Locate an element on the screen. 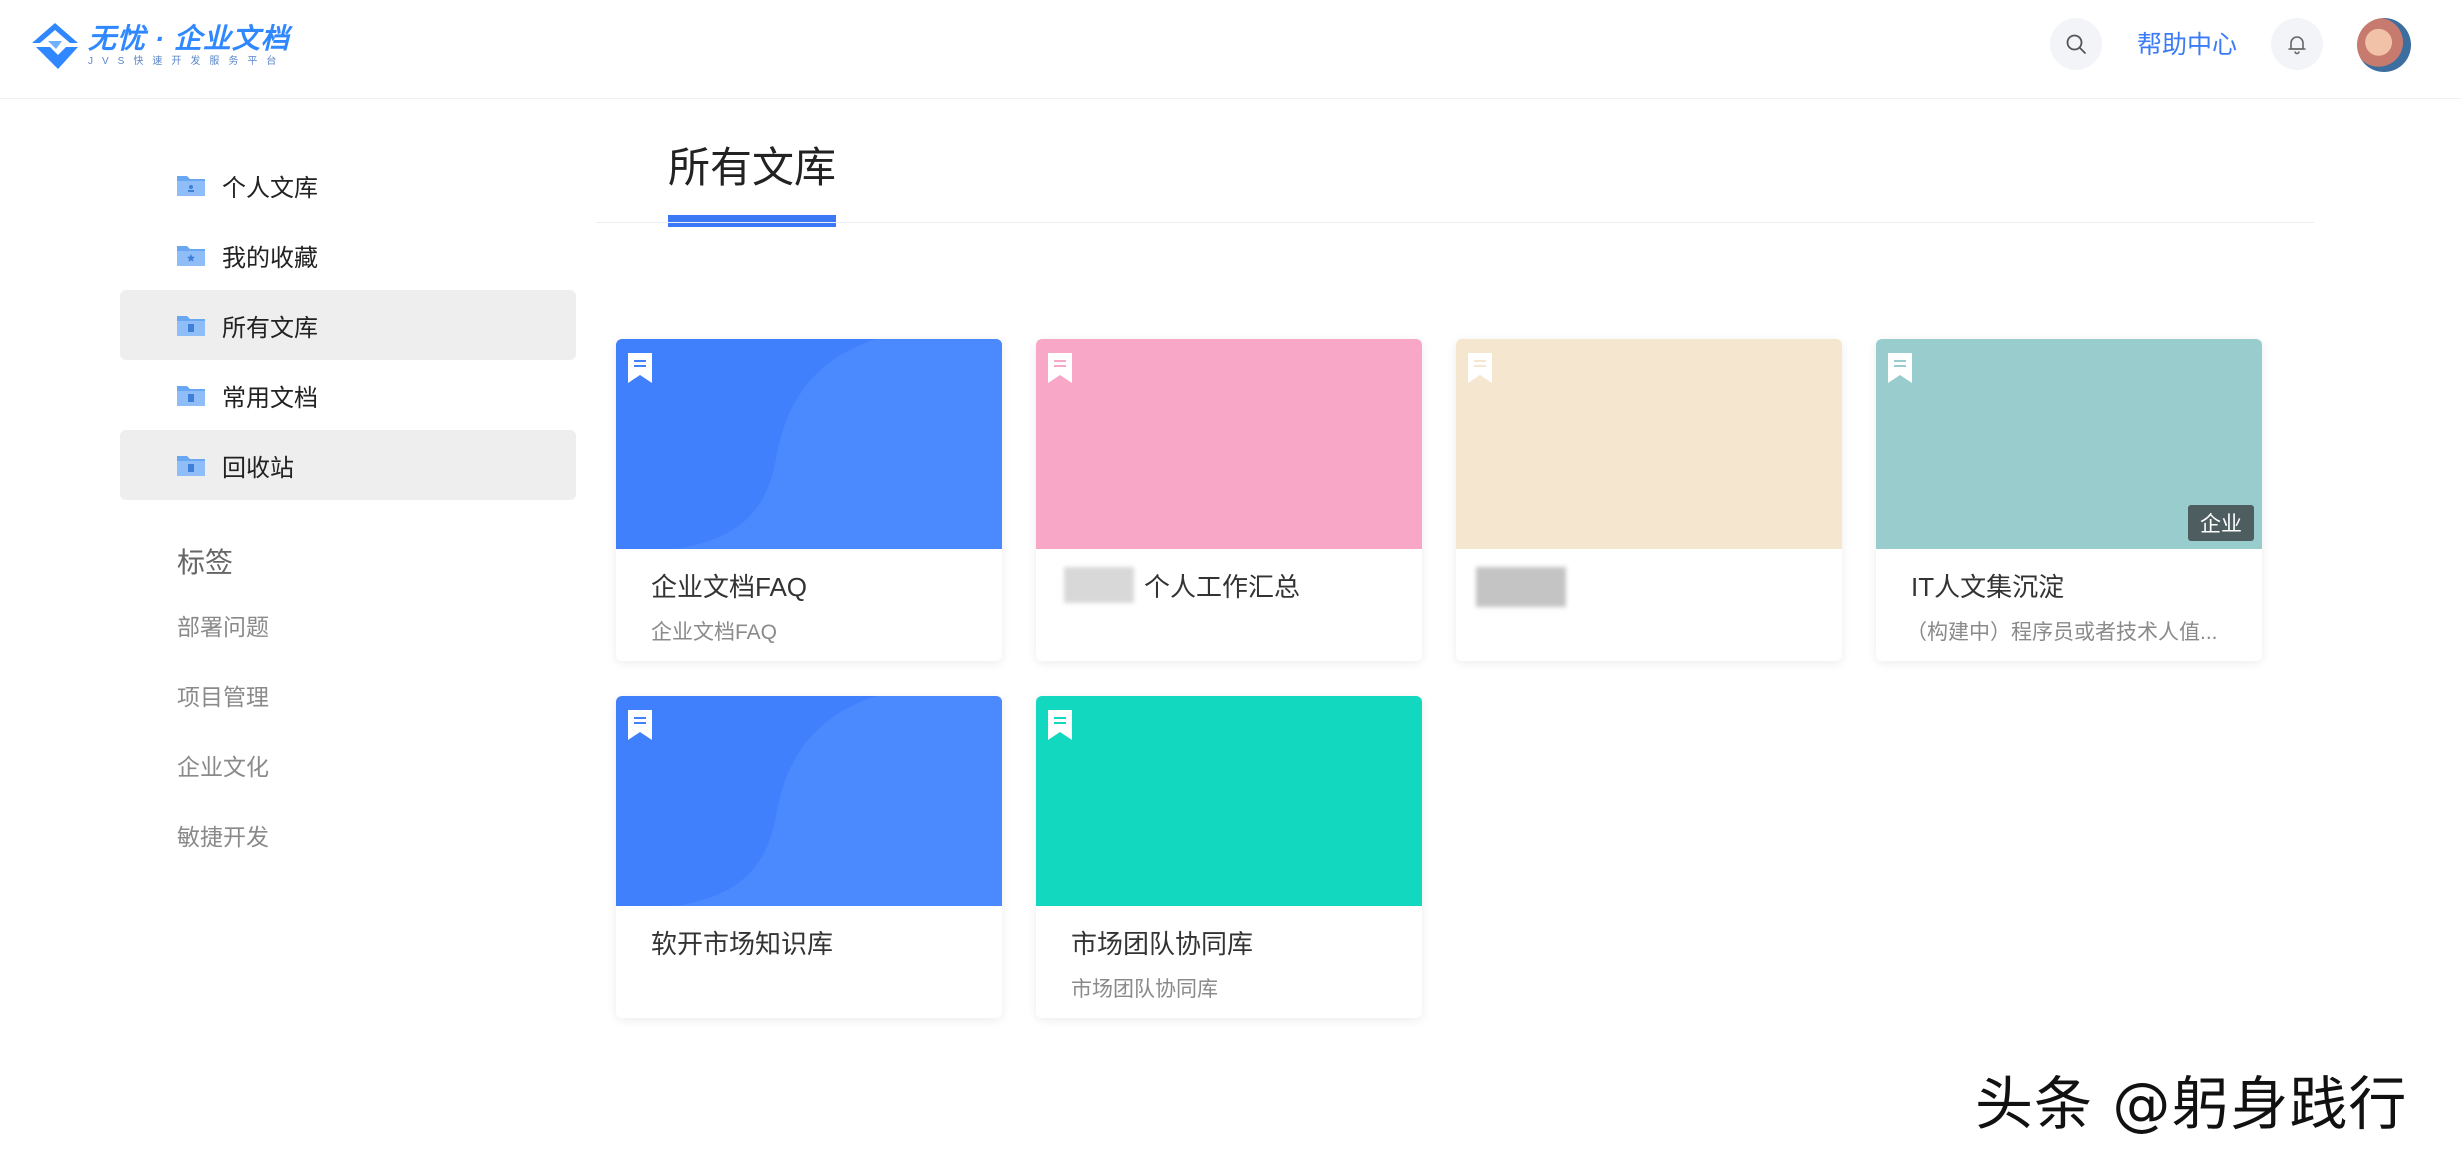 The image size is (2461, 1165). card-description: 市场团队协同库 is located at coordinates (1144, 989).